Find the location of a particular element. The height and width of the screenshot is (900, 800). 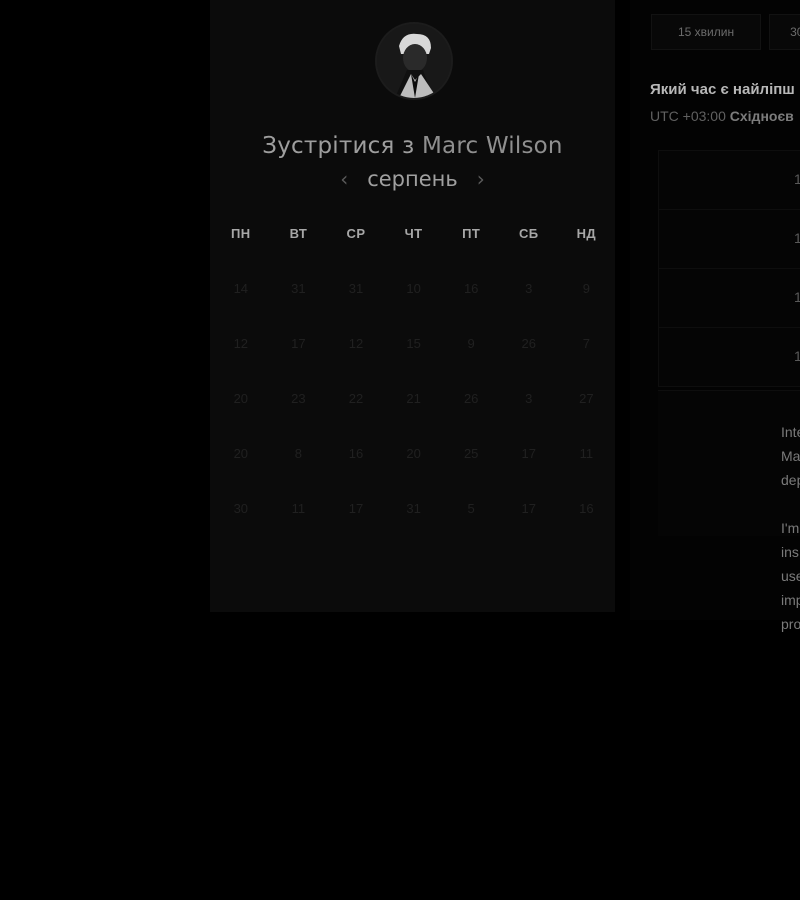

description-line: Ma is located at coordinates (790, 456).